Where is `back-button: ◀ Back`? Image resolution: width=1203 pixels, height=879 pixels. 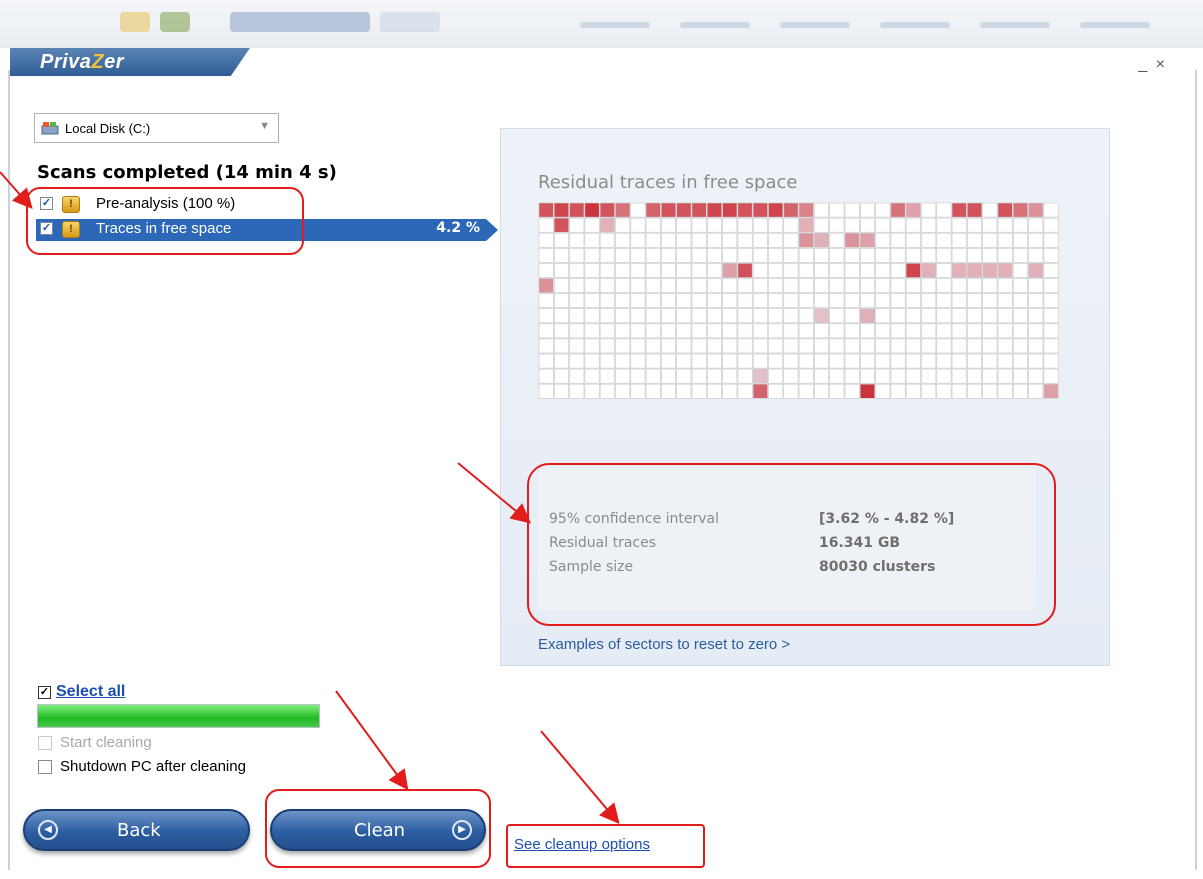
back-button: ◀ Back is located at coordinates (136, 830).